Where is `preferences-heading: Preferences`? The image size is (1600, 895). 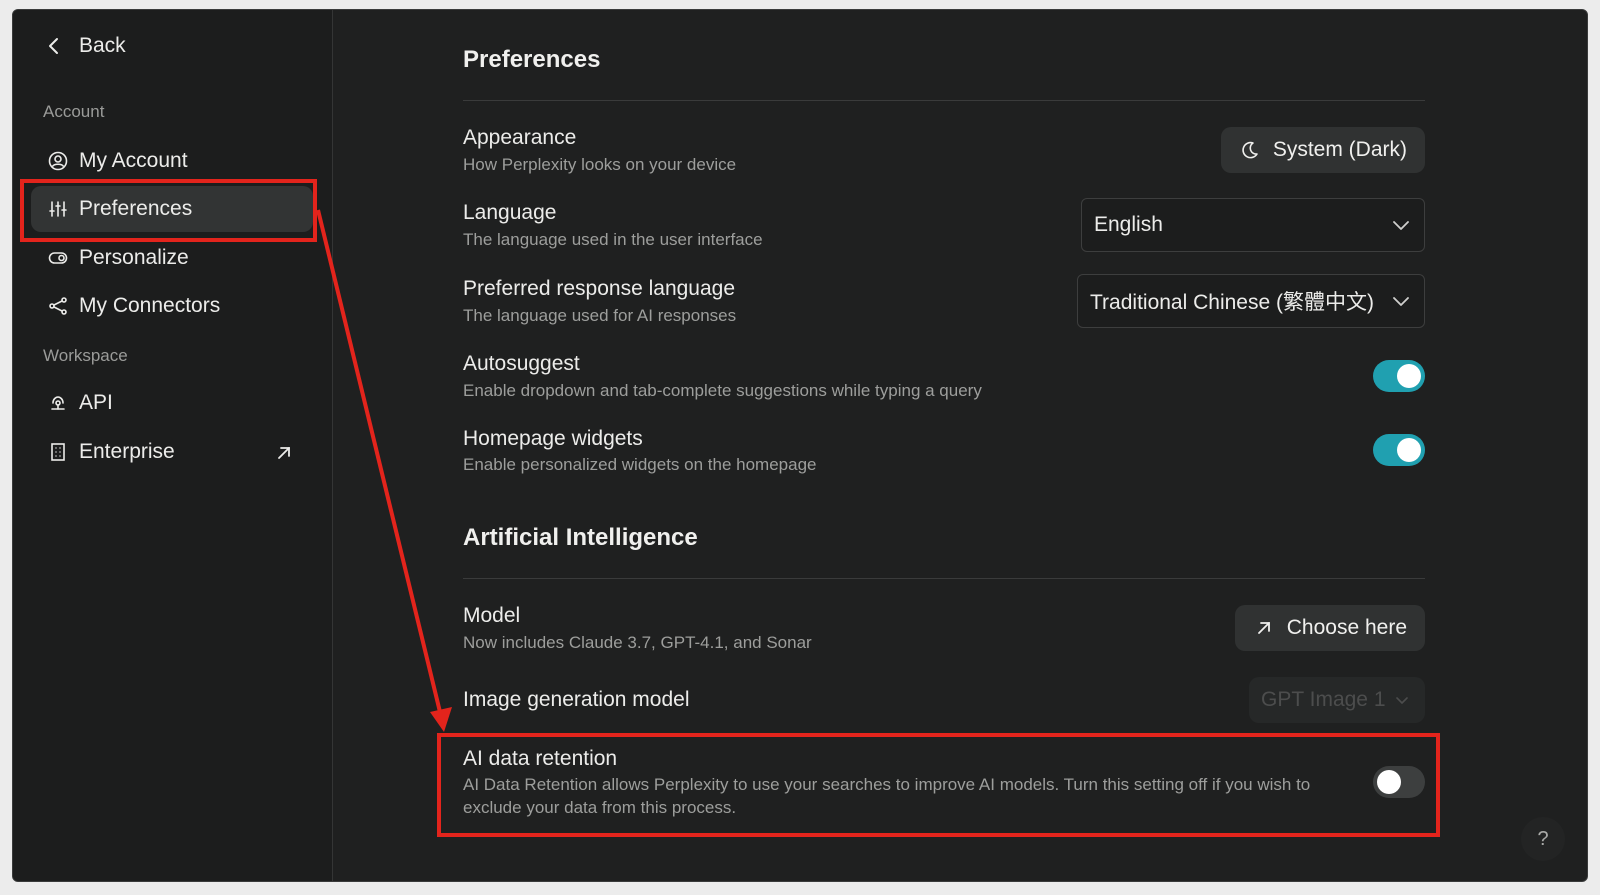 preferences-heading: Preferences is located at coordinates (532, 59).